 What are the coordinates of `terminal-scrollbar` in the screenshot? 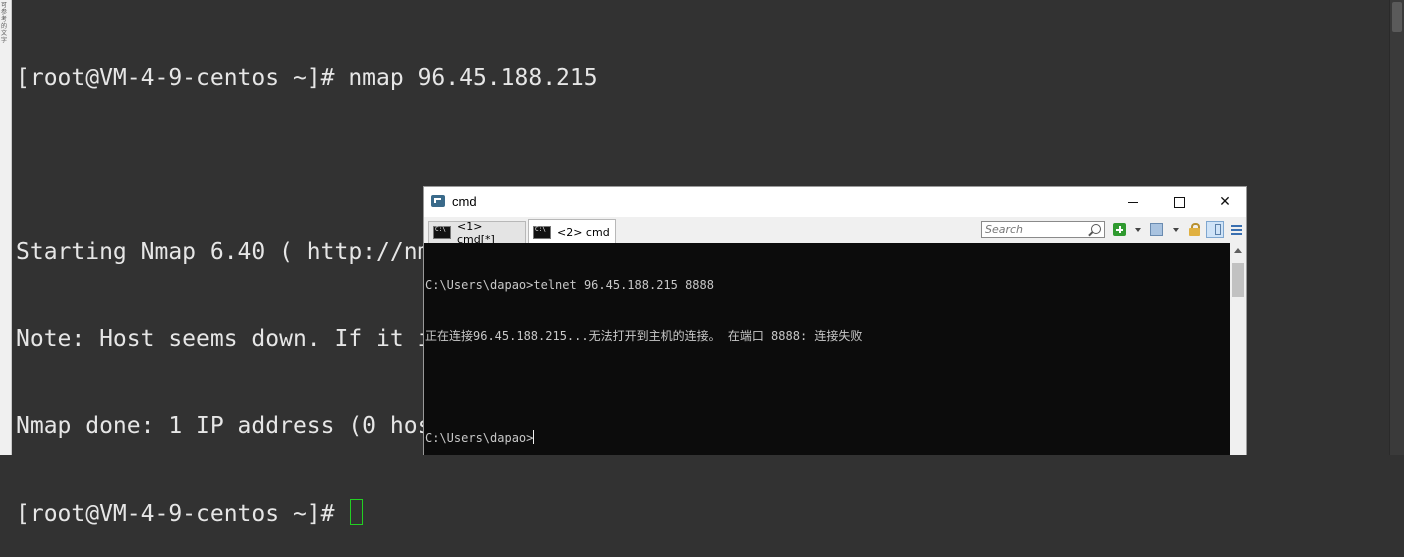 It's located at (1396, 227).